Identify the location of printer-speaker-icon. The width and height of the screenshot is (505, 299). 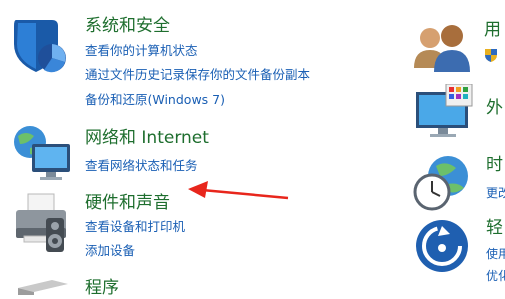
(41, 223).